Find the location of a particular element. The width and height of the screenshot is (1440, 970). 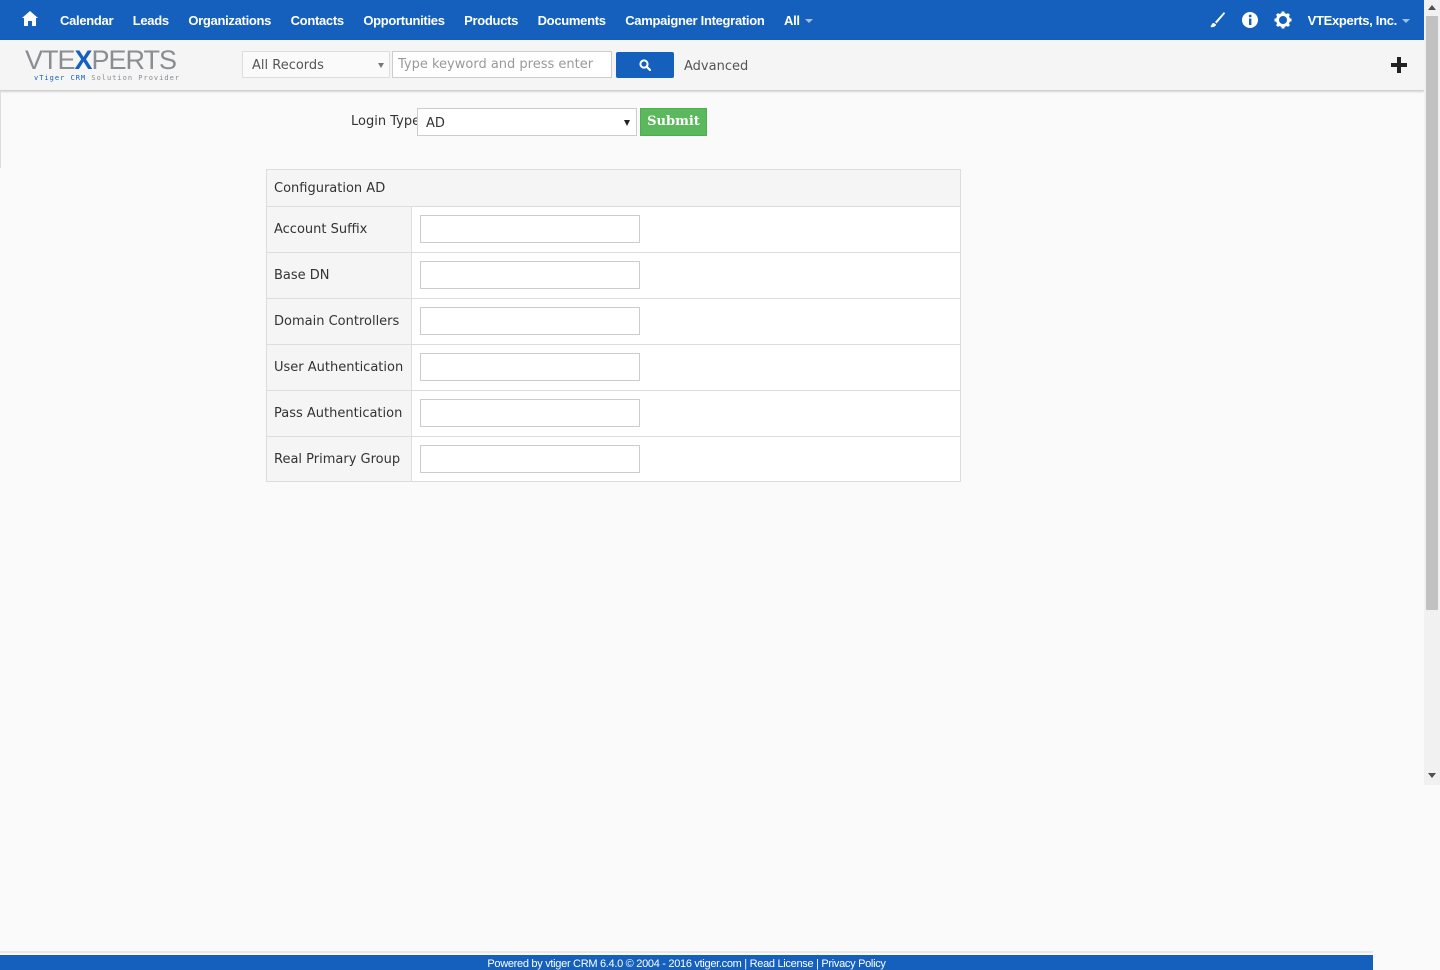

company-logo: VTEXPERTS vTiger CRM Solution Provider is located at coordinates (105, 66).